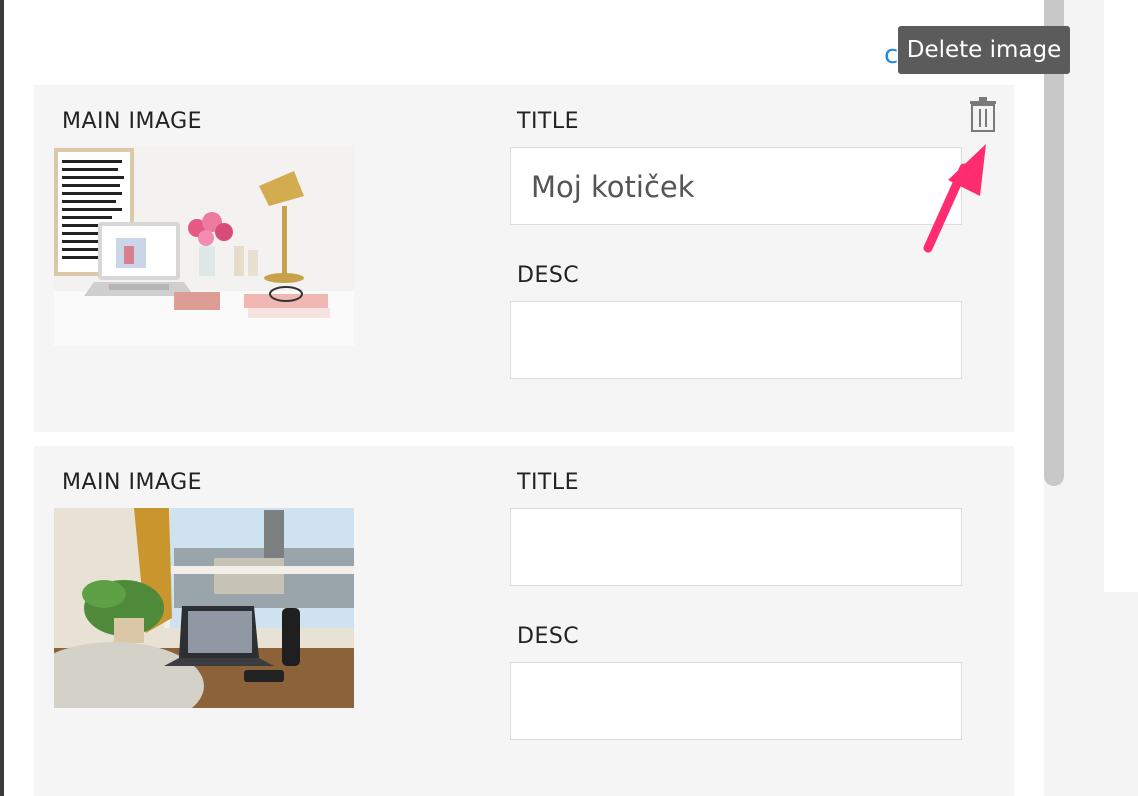 The height and width of the screenshot is (796, 1138). Describe the element at coordinates (983, 115) in the screenshot. I see `trash-icon` at that location.